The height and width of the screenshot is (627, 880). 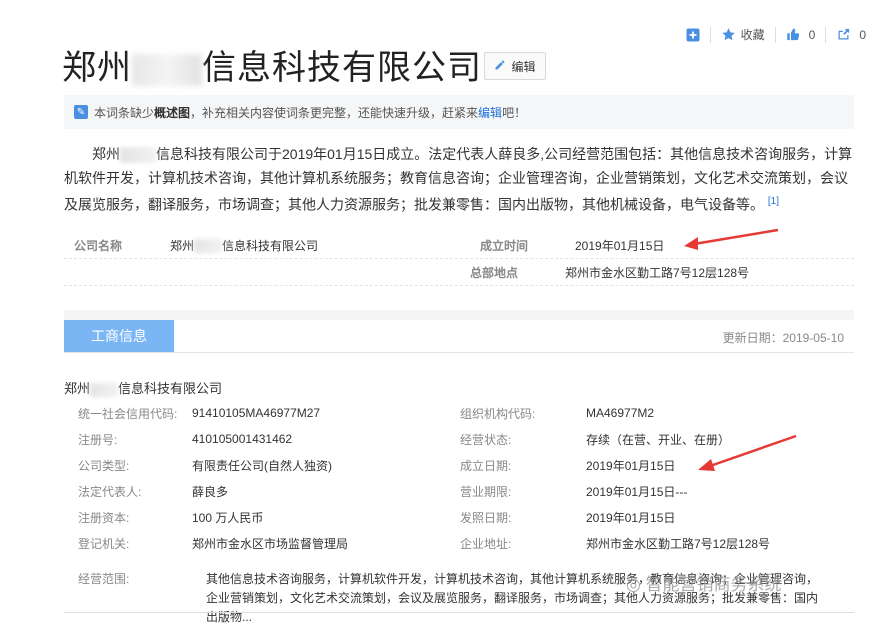 I want to click on like-button: 0, so click(x=801, y=34).